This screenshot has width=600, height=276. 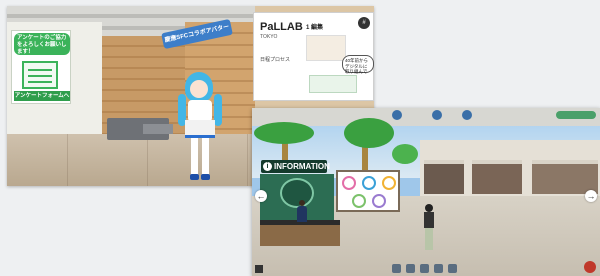 I want to click on sign-chapter: 1 編集, so click(x=315, y=28).